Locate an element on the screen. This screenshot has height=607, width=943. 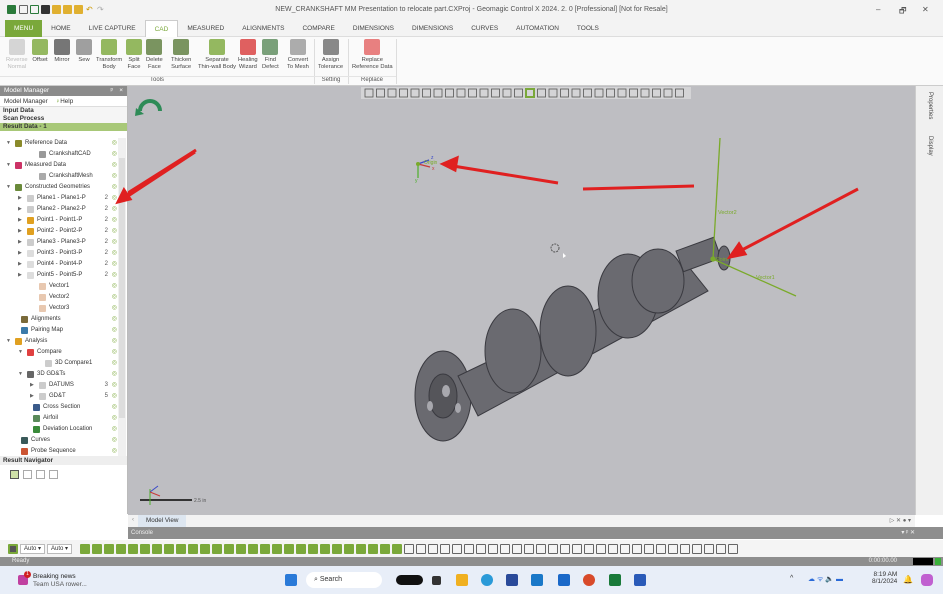
selection-mode-icon is located at coordinates (13, 548).